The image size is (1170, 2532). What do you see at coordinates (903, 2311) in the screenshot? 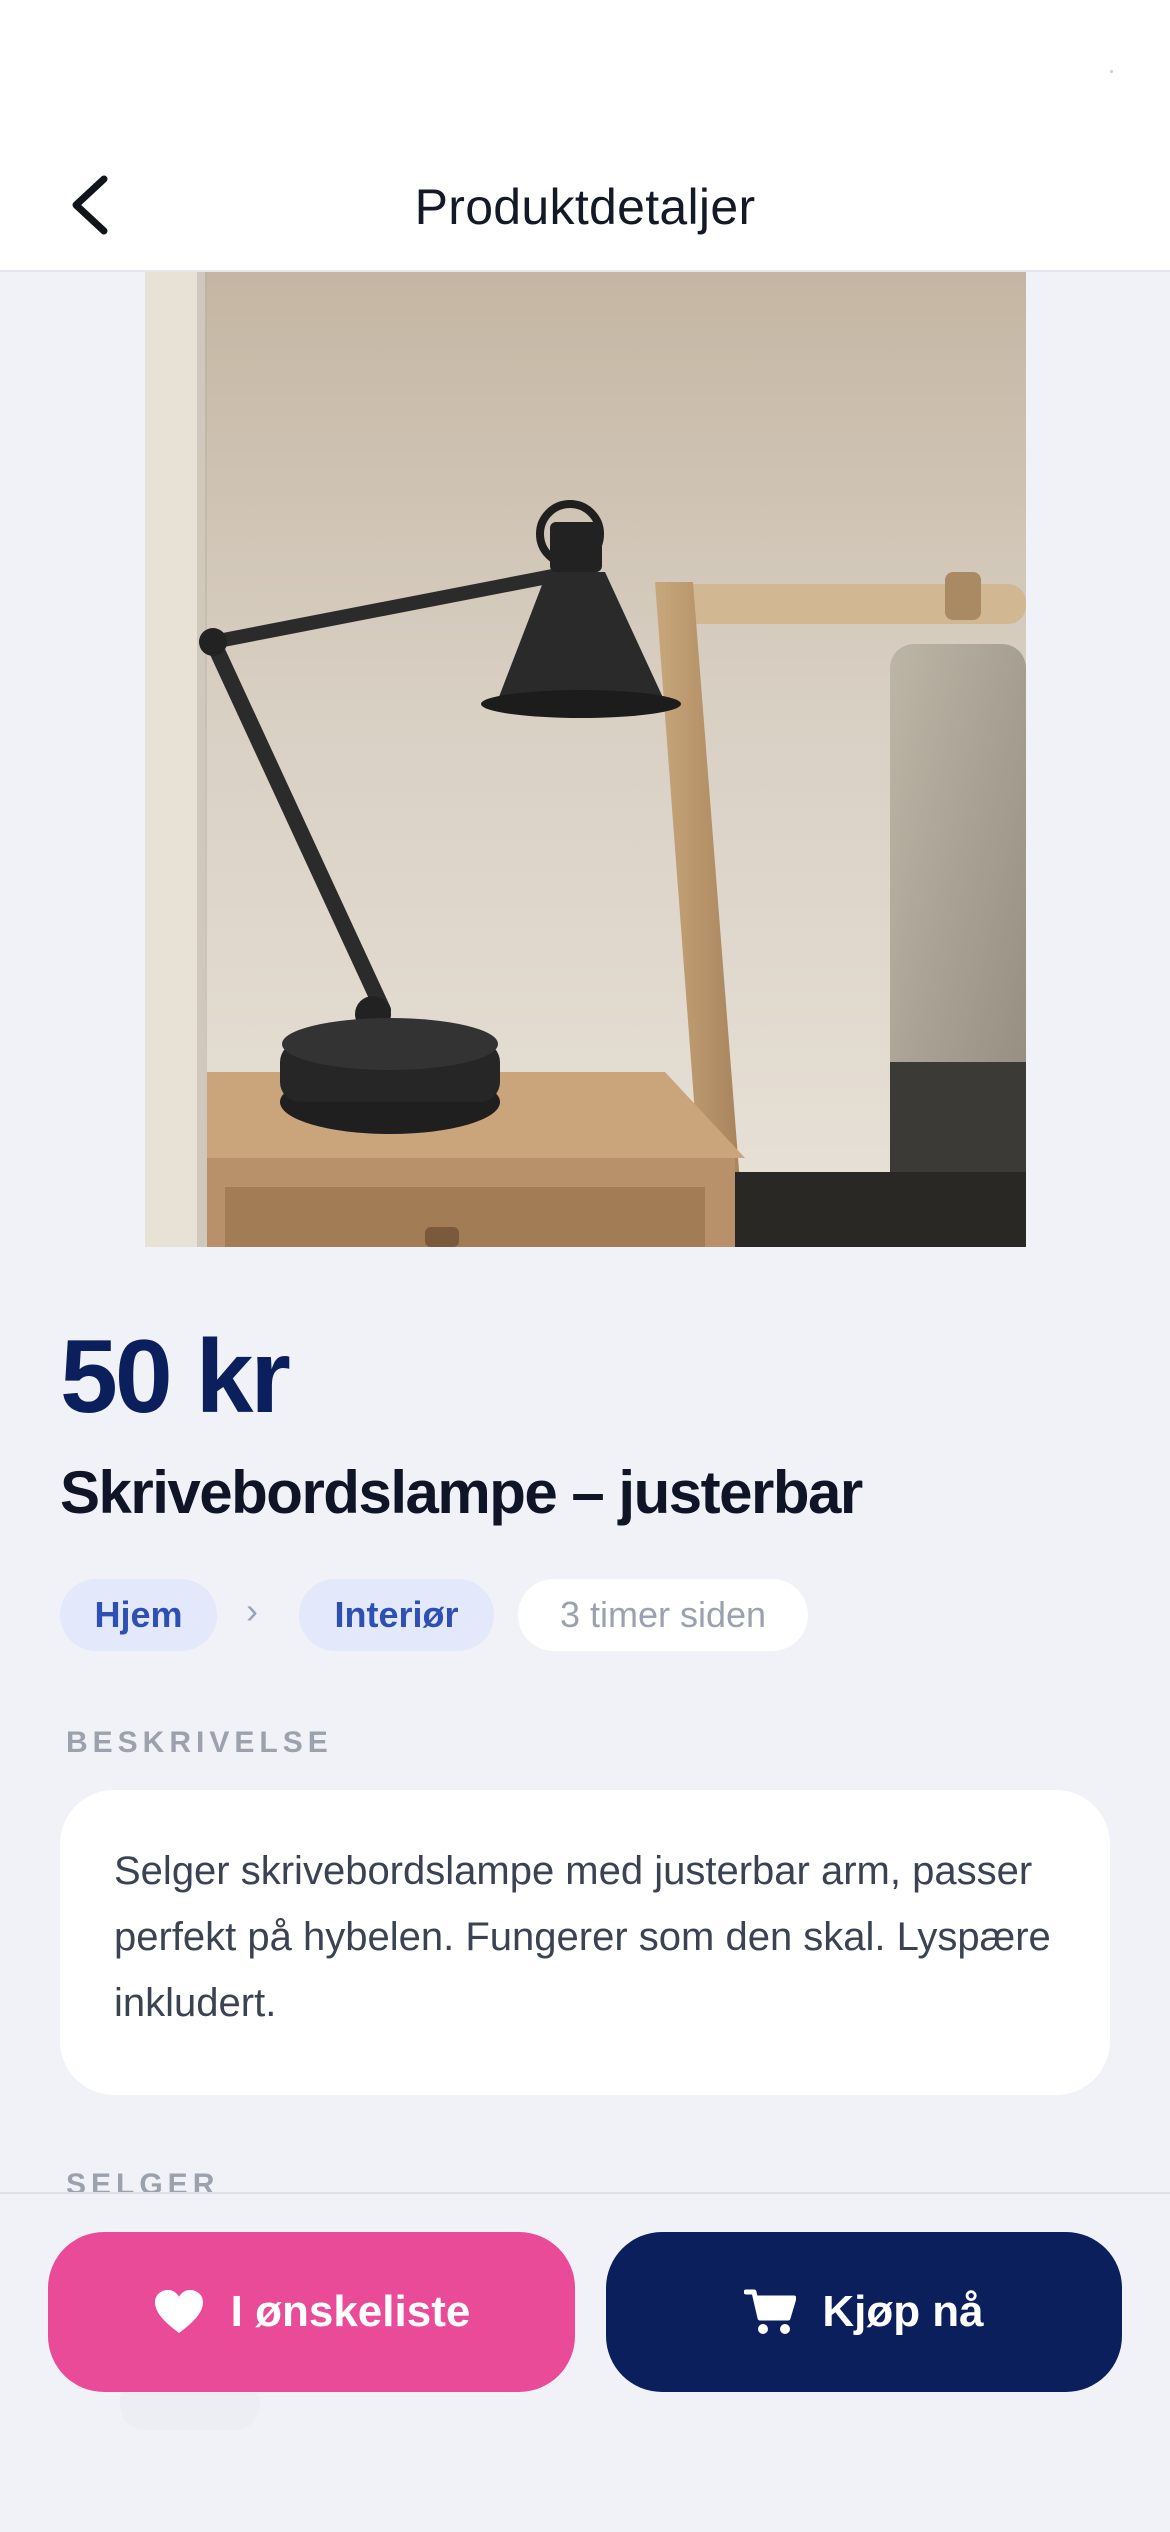
I see `buy-now-label: Kjøp nå` at bounding box center [903, 2311].